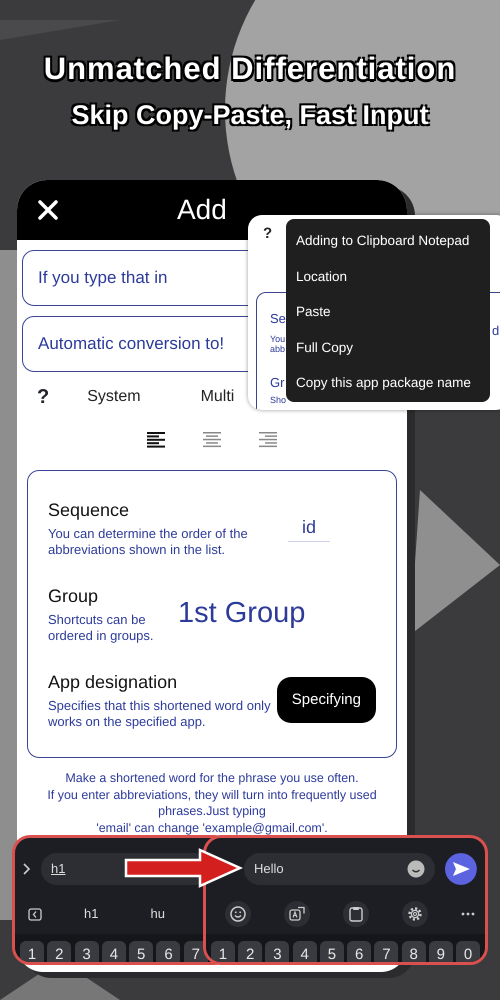 This screenshot has width=500, height=1000. I want to click on dialog-title: Add, so click(202, 210).